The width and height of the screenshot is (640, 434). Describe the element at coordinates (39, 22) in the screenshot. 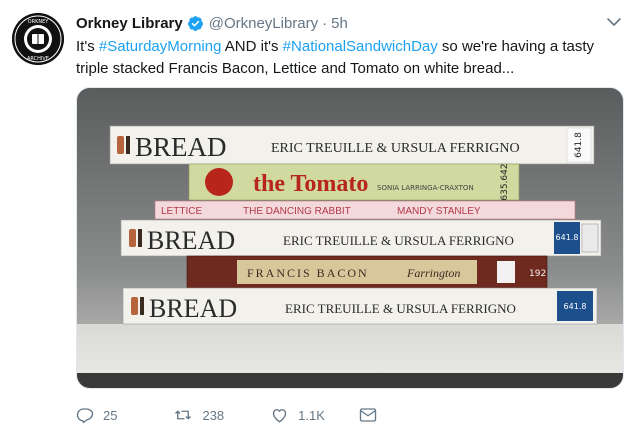

I see `svg-text: ORKNEY` at that location.